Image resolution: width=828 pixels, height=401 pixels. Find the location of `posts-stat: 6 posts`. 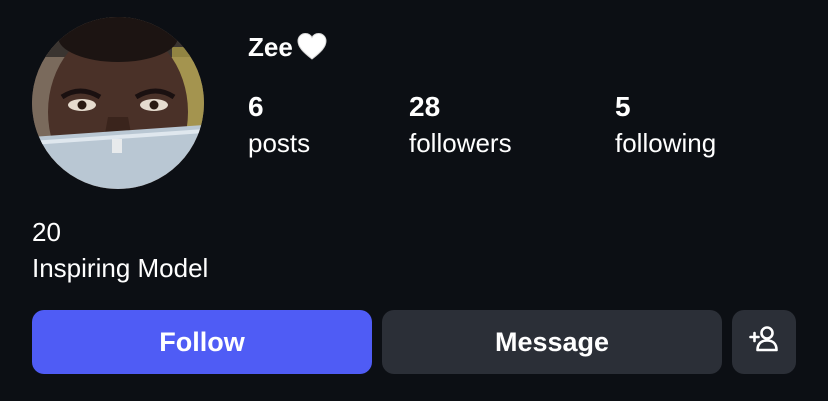

posts-stat: 6 posts is located at coordinates (279, 125).